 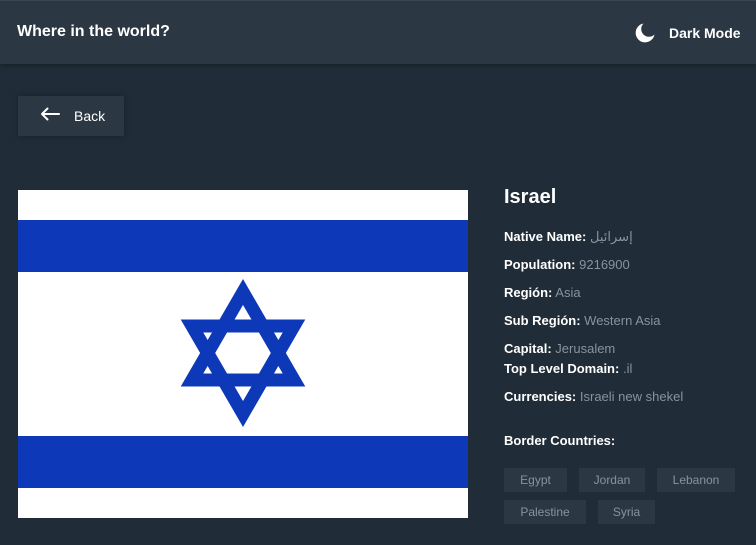 I want to click on native-name-label: Native Name:, so click(x=545, y=236).